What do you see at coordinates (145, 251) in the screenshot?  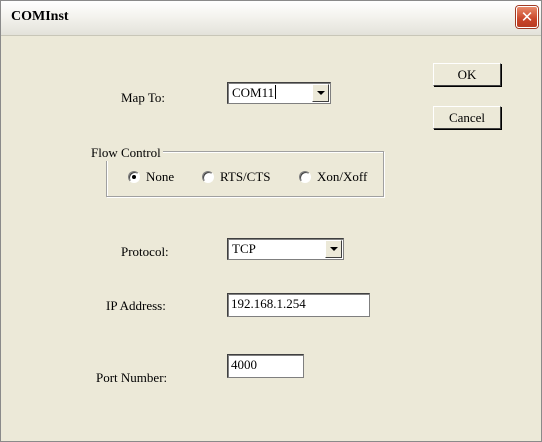 I see `protocol-label: Protocol:` at bounding box center [145, 251].